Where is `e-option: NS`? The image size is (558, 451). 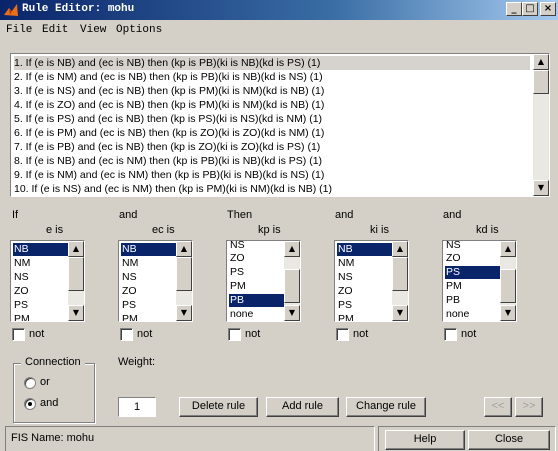
e-option: NS is located at coordinates (40, 277).